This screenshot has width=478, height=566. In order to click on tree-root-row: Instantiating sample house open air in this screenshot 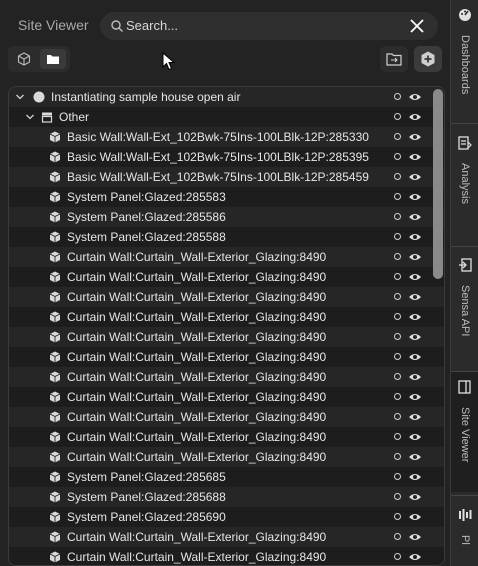, I will do `click(226, 97)`.